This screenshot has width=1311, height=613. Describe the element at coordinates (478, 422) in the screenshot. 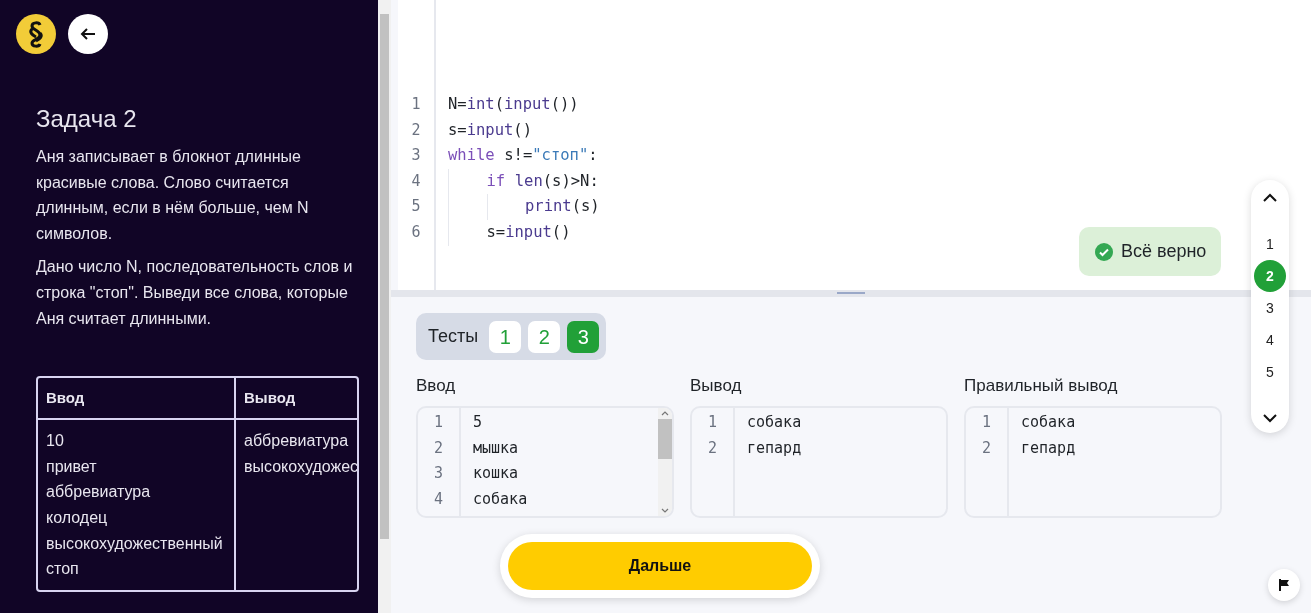

I see `output-line: 5` at that location.